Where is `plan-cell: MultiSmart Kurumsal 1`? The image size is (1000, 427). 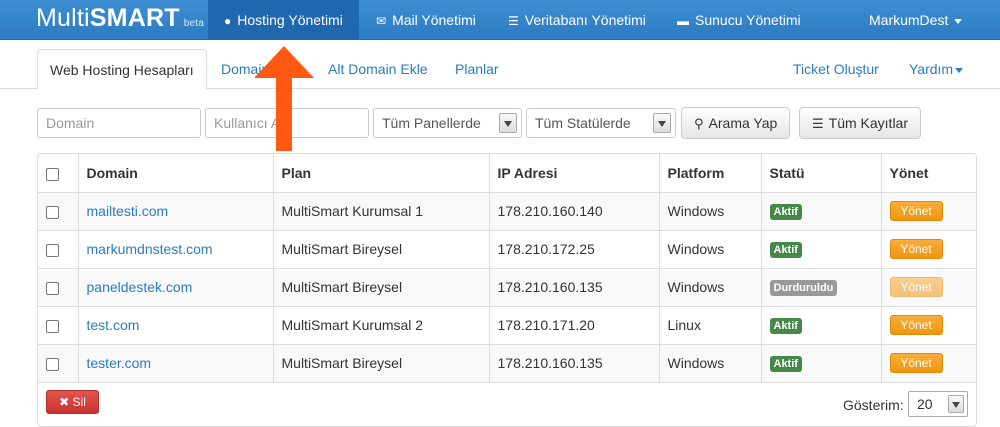 plan-cell: MultiSmart Kurumsal 1 is located at coordinates (381, 211).